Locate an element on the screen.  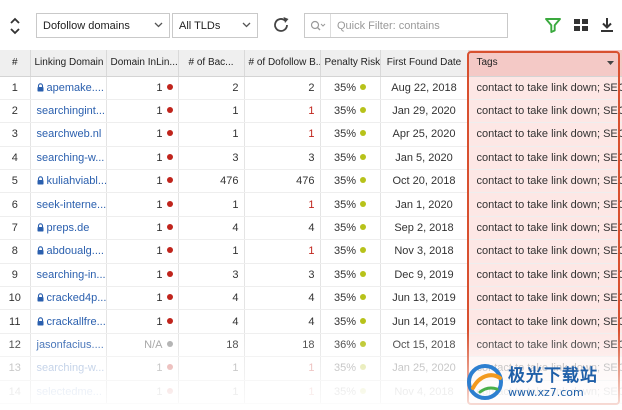
first-found-date-cell: Jan 25, 2020 is located at coordinates (424, 368).